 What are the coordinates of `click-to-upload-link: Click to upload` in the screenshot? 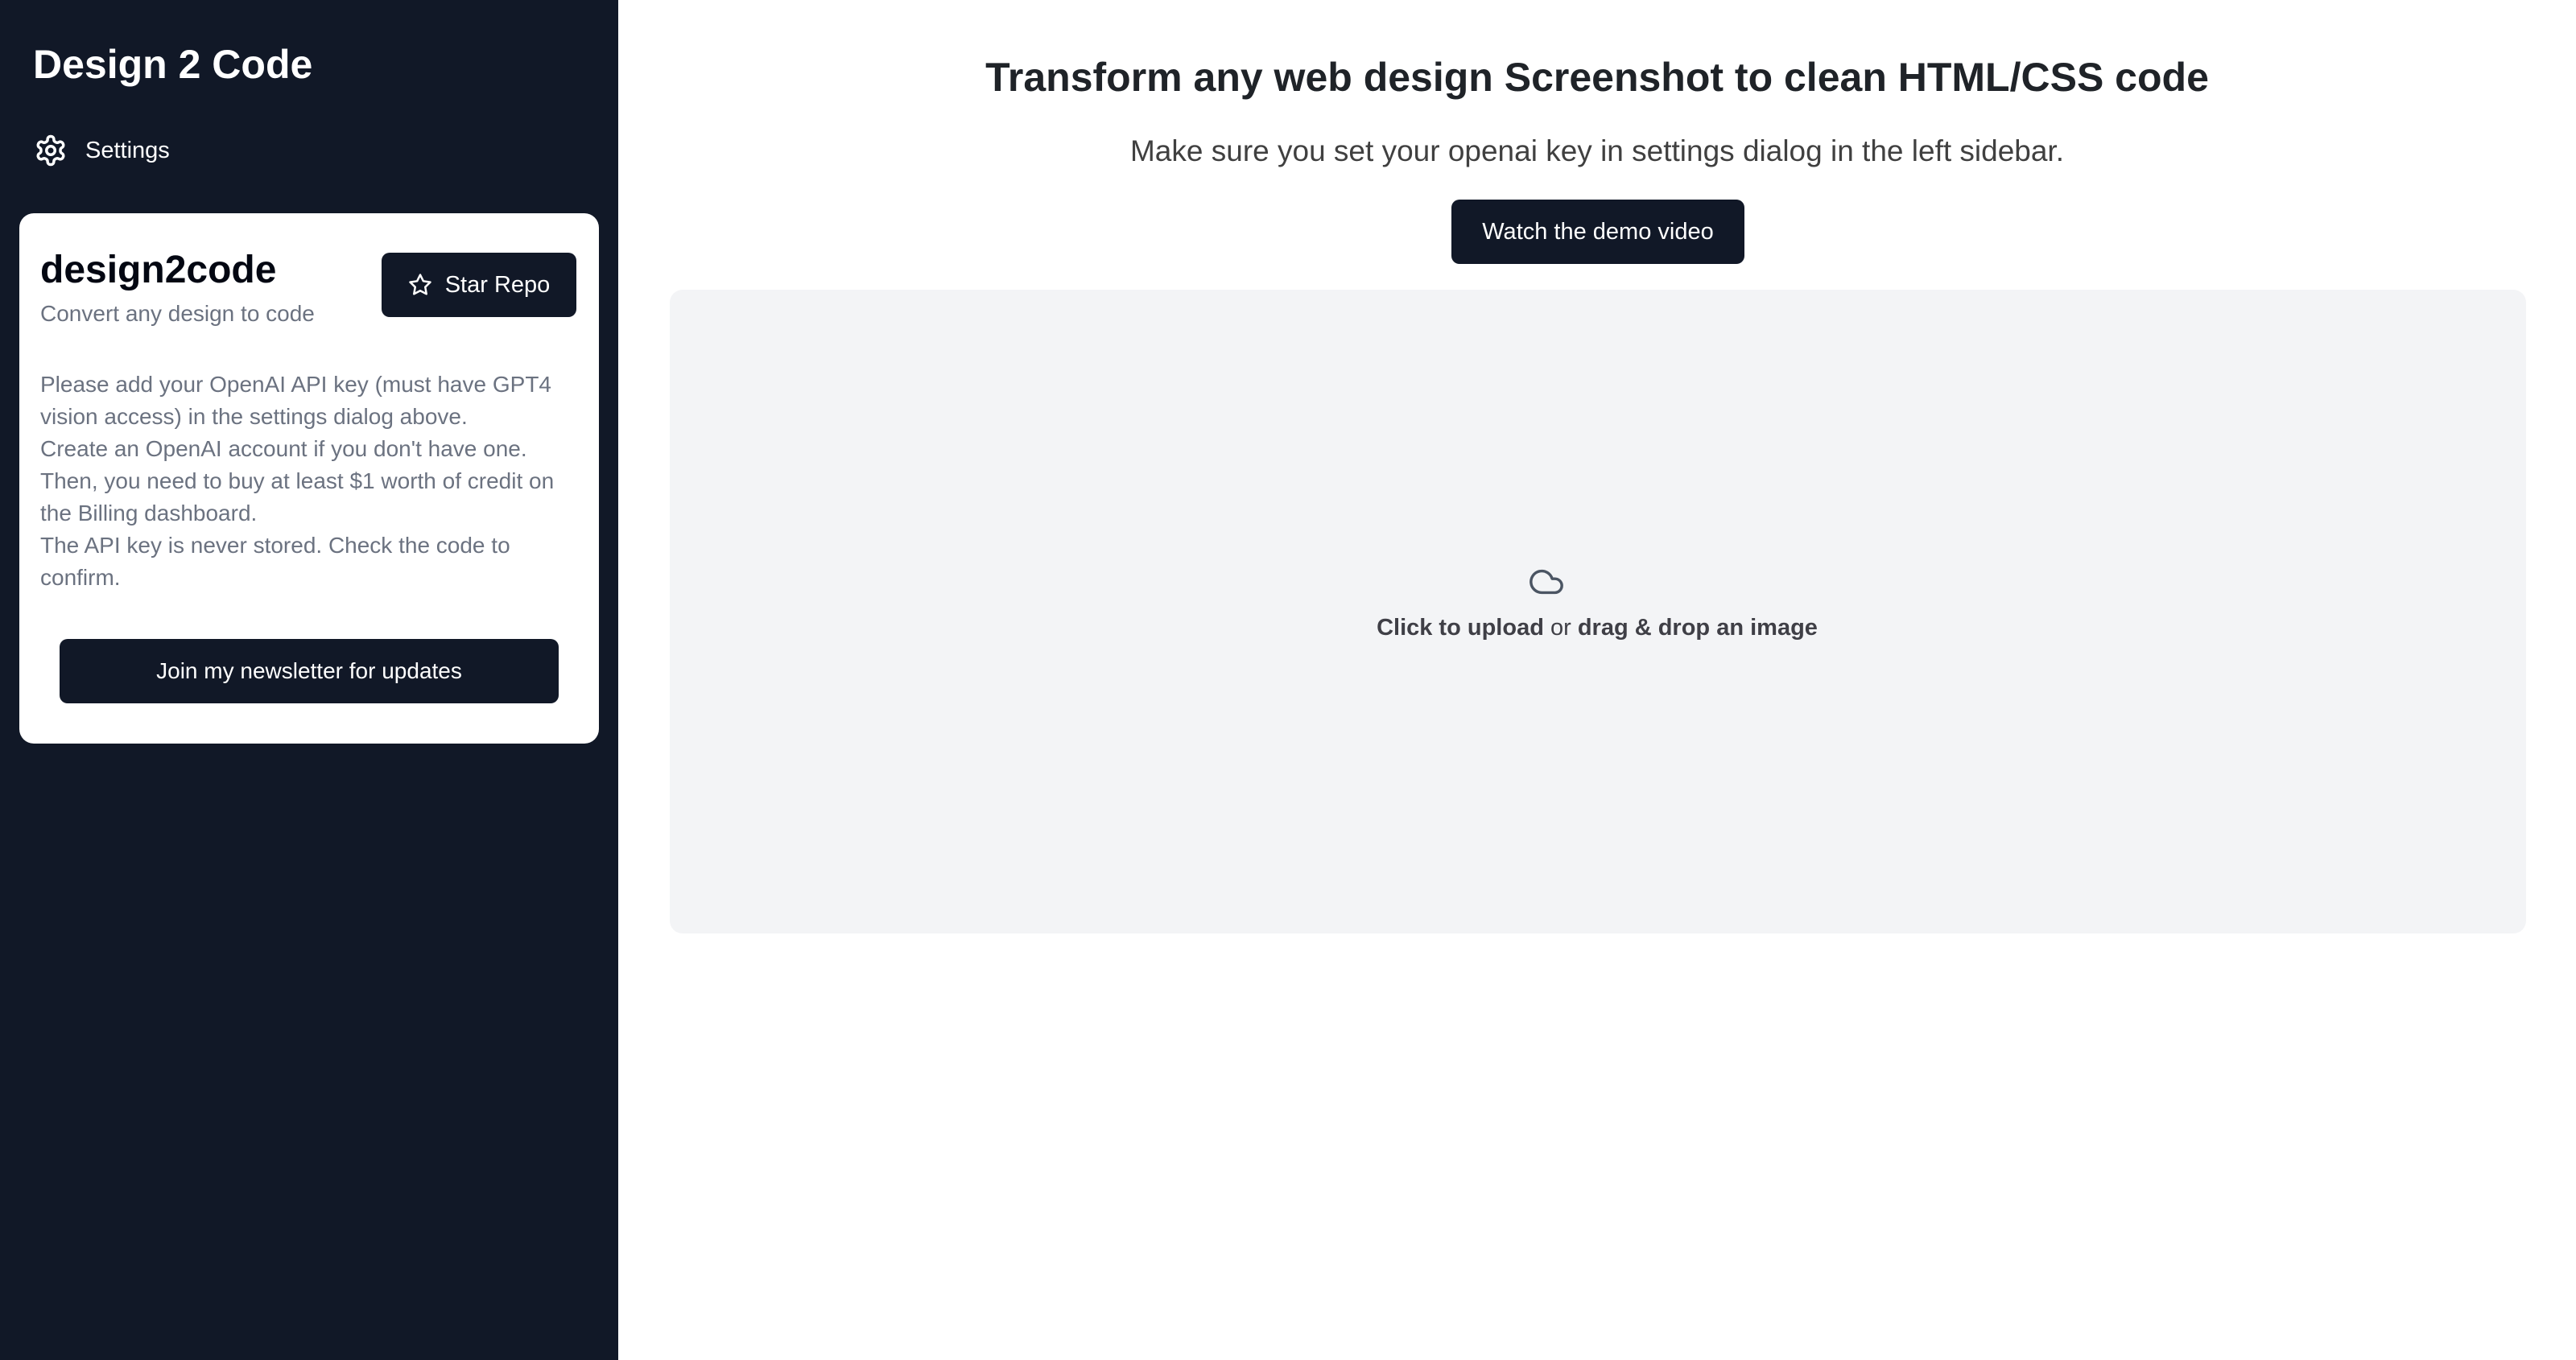 It's located at (1460, 628).